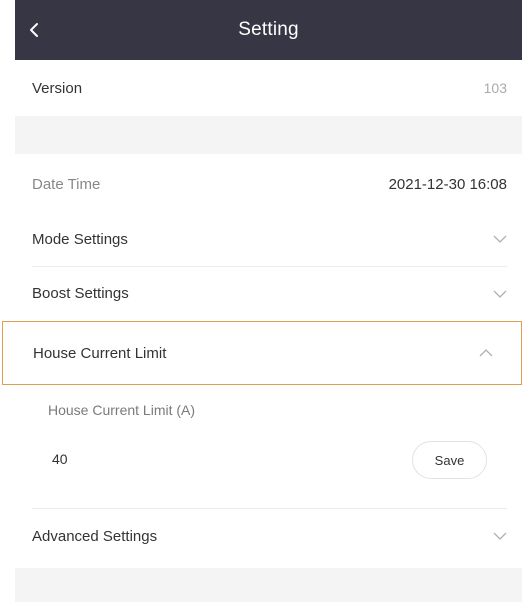  What do you see at coordinates (95, 536) in the screenshot?
I see `advanced-settings-label: Advanced Settings` at bounding box center [95, 536].